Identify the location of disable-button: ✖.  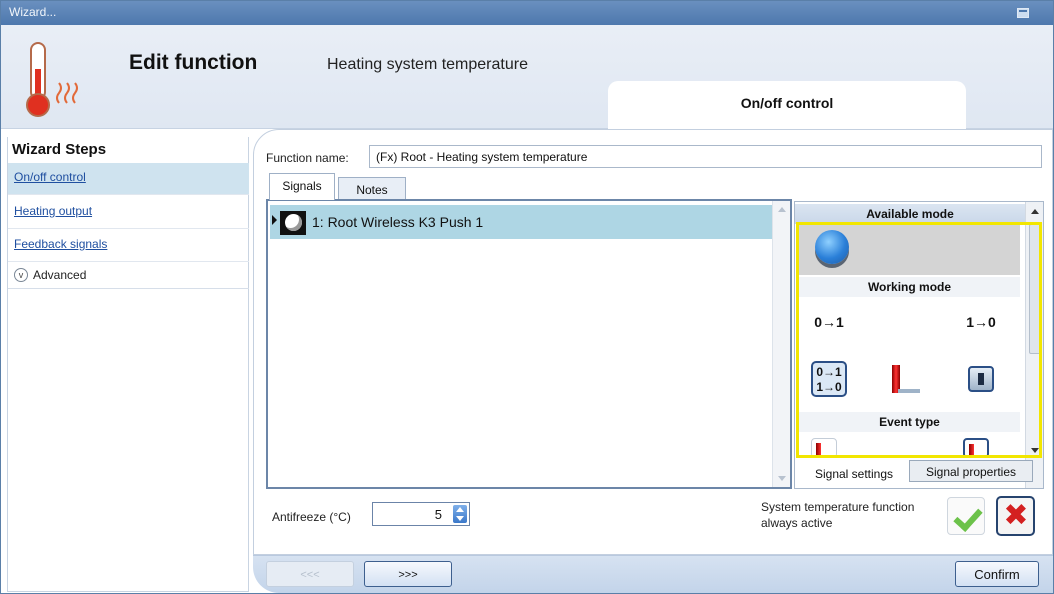
(1015, 516).